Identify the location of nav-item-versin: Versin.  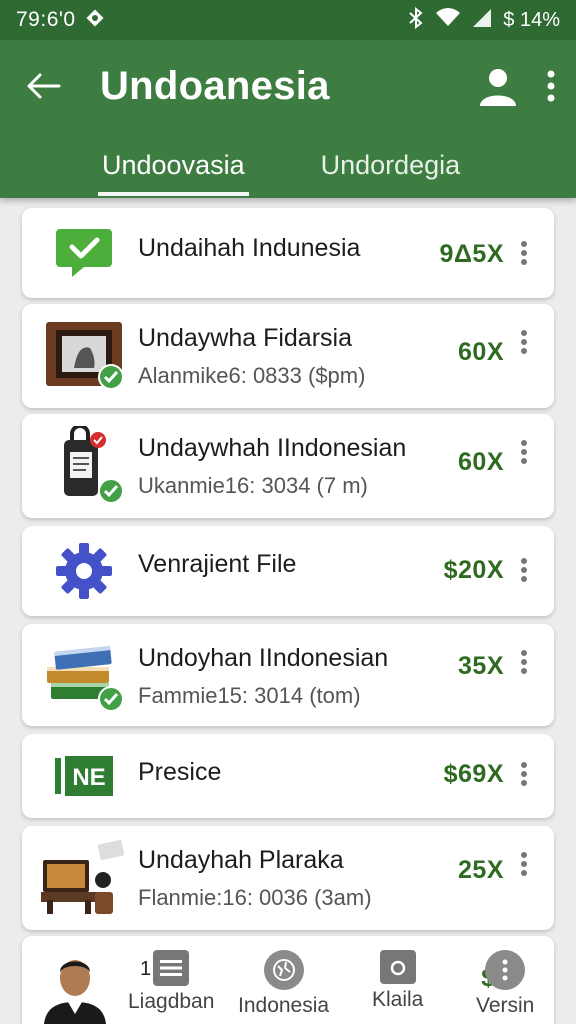
(505, 984).